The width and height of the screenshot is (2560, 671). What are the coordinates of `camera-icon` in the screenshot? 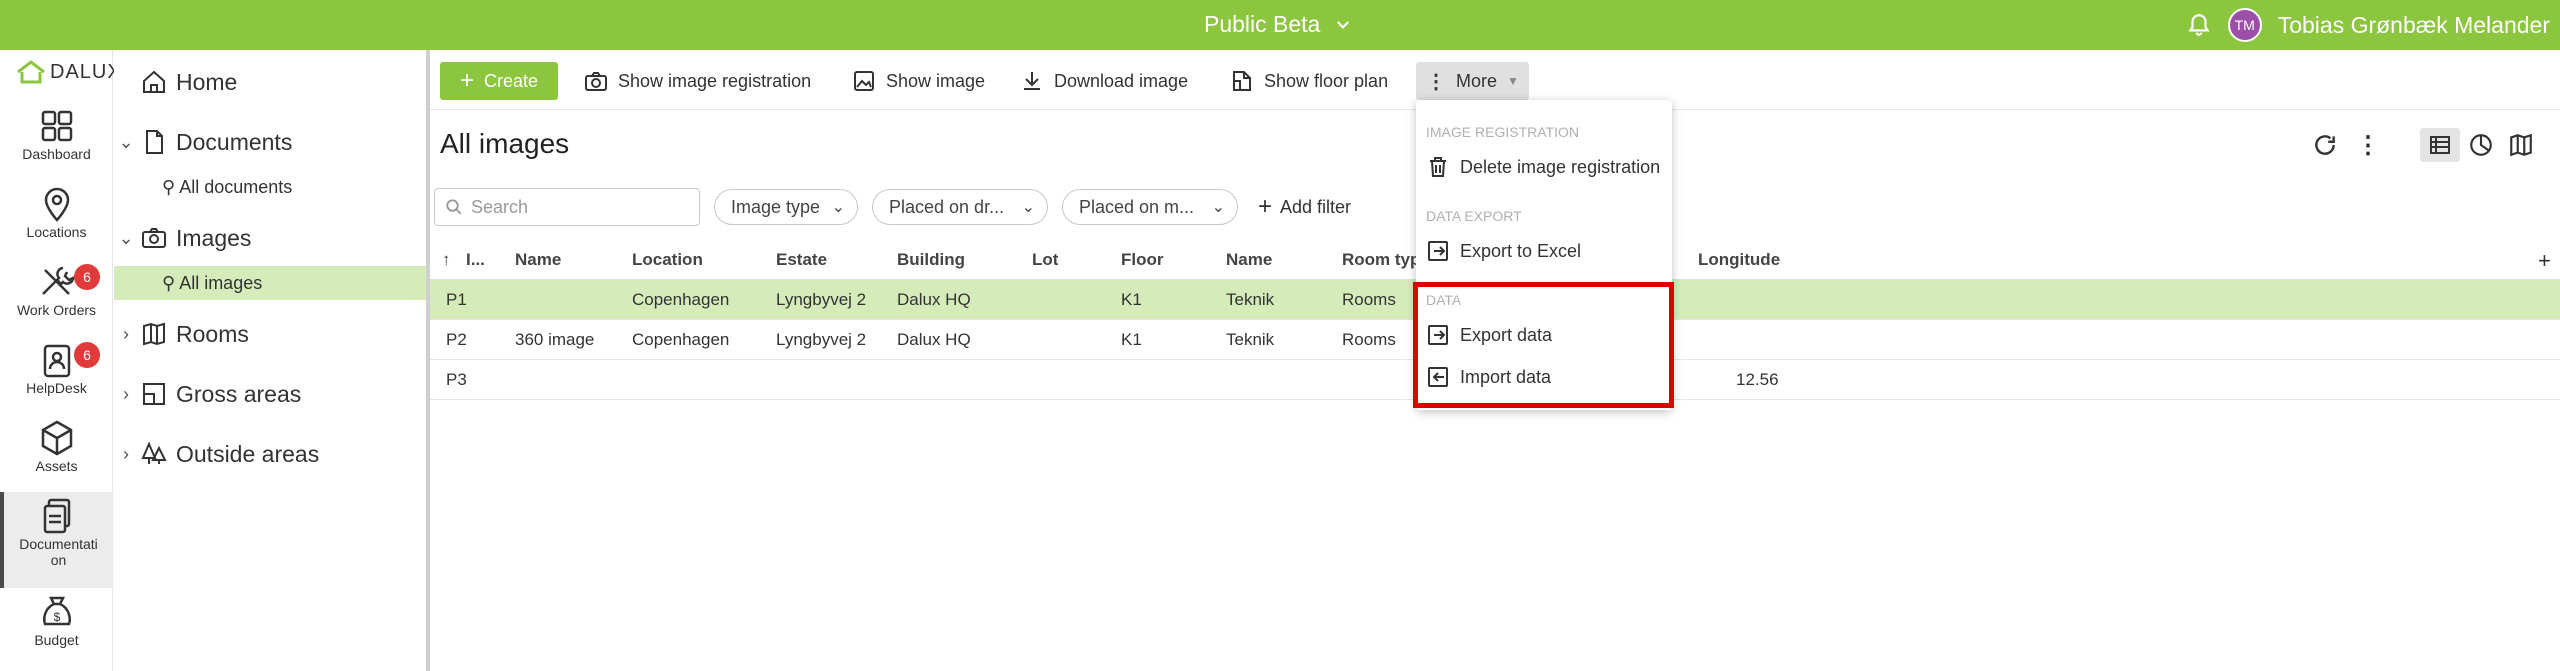 It's located at (596, 81).